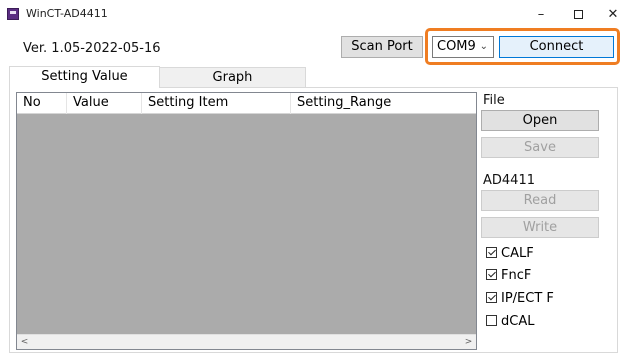 The height and width of the screenshot is (356, 623). What do you see at coordinates (517, 253) in the screenshot?
I see `calf-label: CALF` at bounding box center [517, 253].